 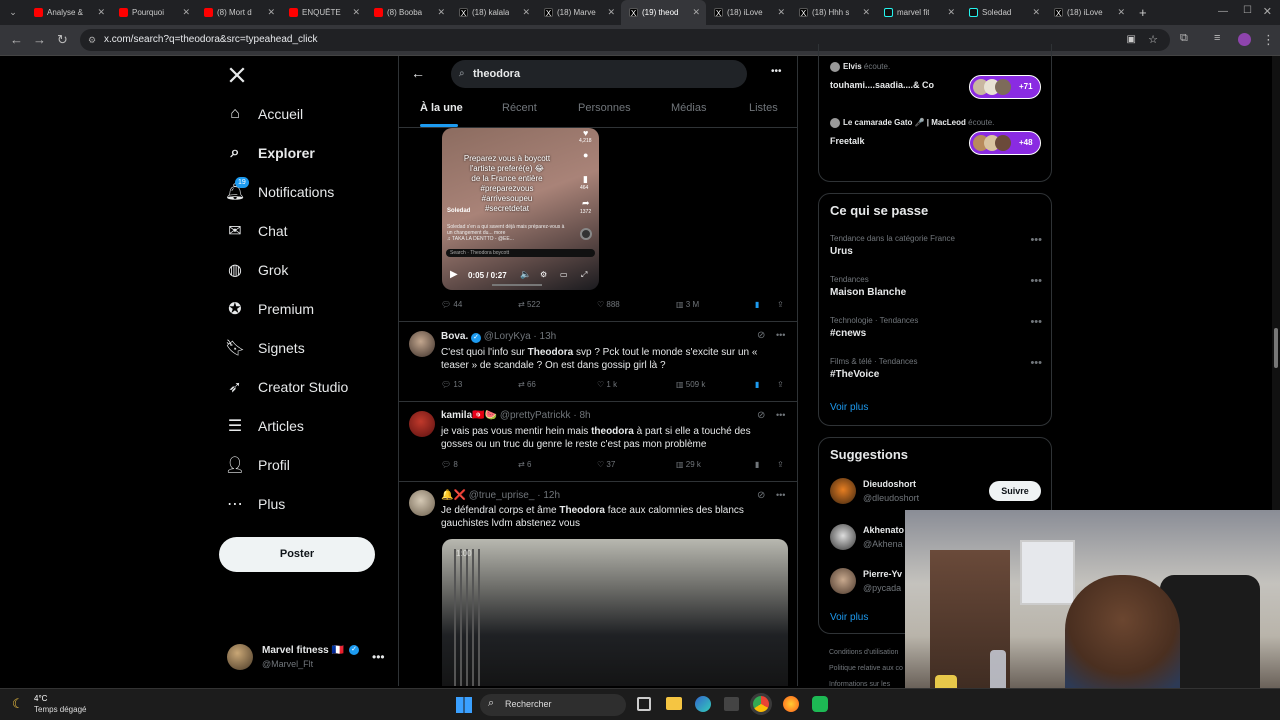 I want to click on footer-link: Informations sur les, so click(x=859, y=684).